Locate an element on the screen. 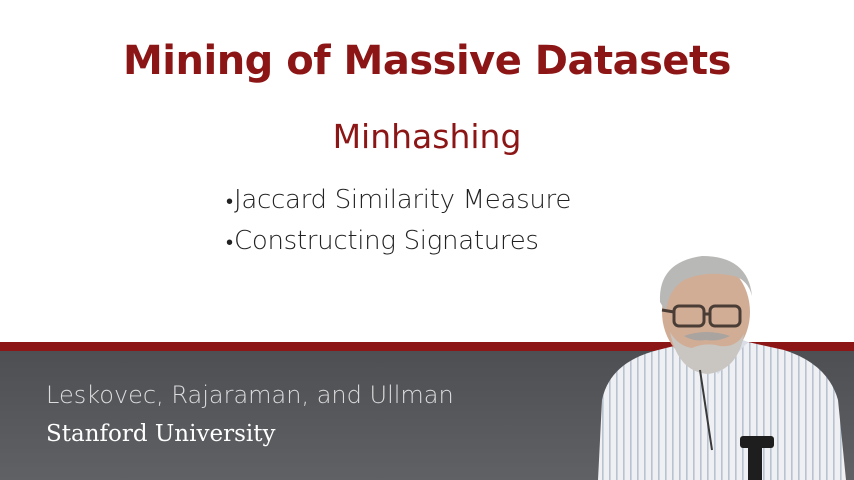  bullet-text: Jaccard Similarity Measure is located at coordinates (403, 200).